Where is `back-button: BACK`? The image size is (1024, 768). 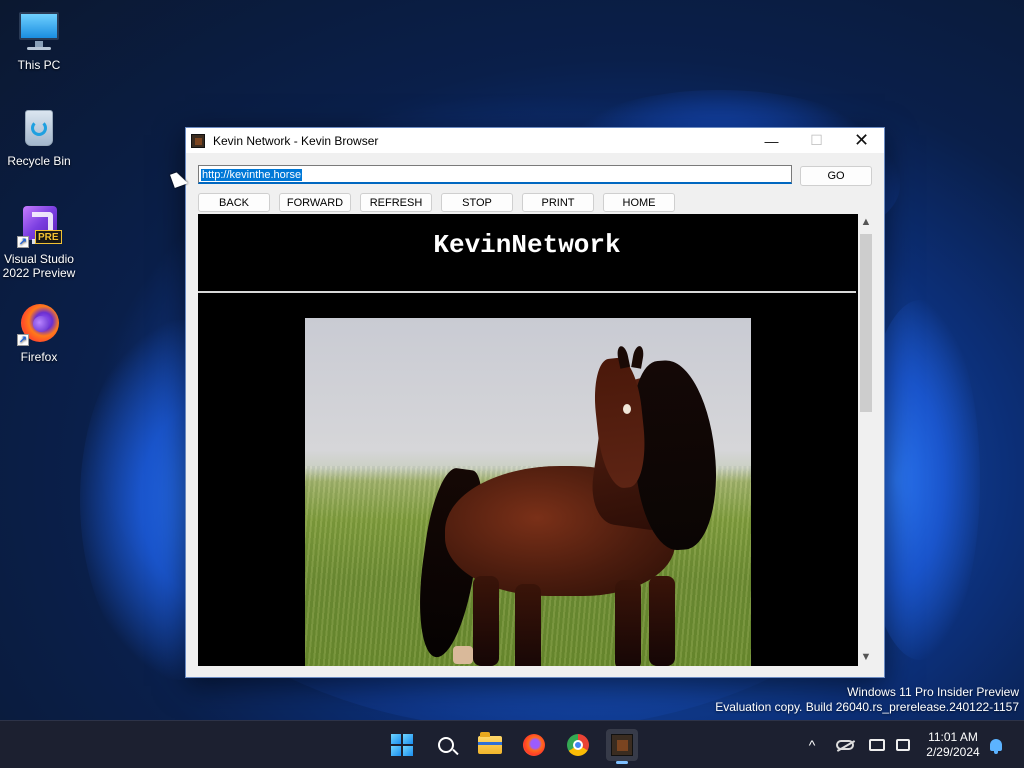 back-button: BACK is located at coordinates (234, 202).